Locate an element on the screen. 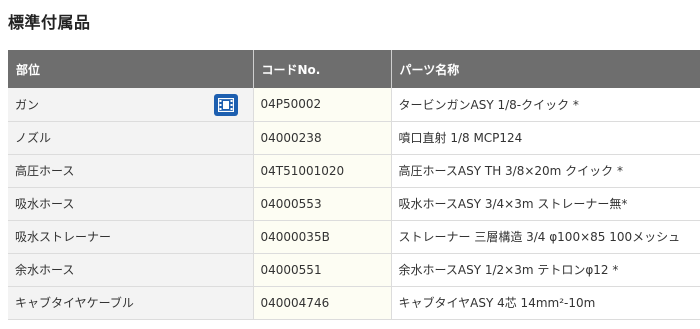  part-cell: ガン is located at coordinates (131, 105).